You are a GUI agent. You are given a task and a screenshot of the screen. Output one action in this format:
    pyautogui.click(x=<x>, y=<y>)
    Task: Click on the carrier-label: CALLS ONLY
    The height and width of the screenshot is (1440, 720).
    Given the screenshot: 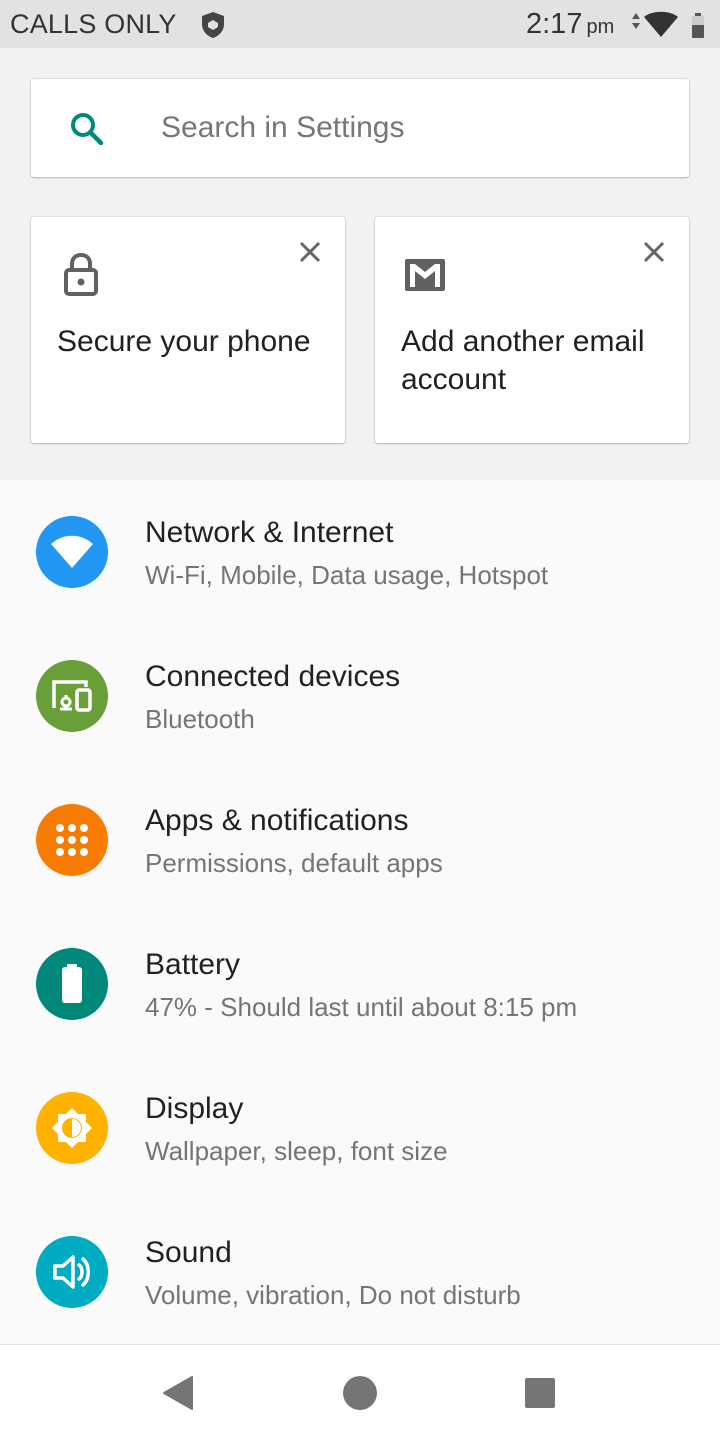 What is the action you would take?
    pyautogui.click(x=93, y=24)
    